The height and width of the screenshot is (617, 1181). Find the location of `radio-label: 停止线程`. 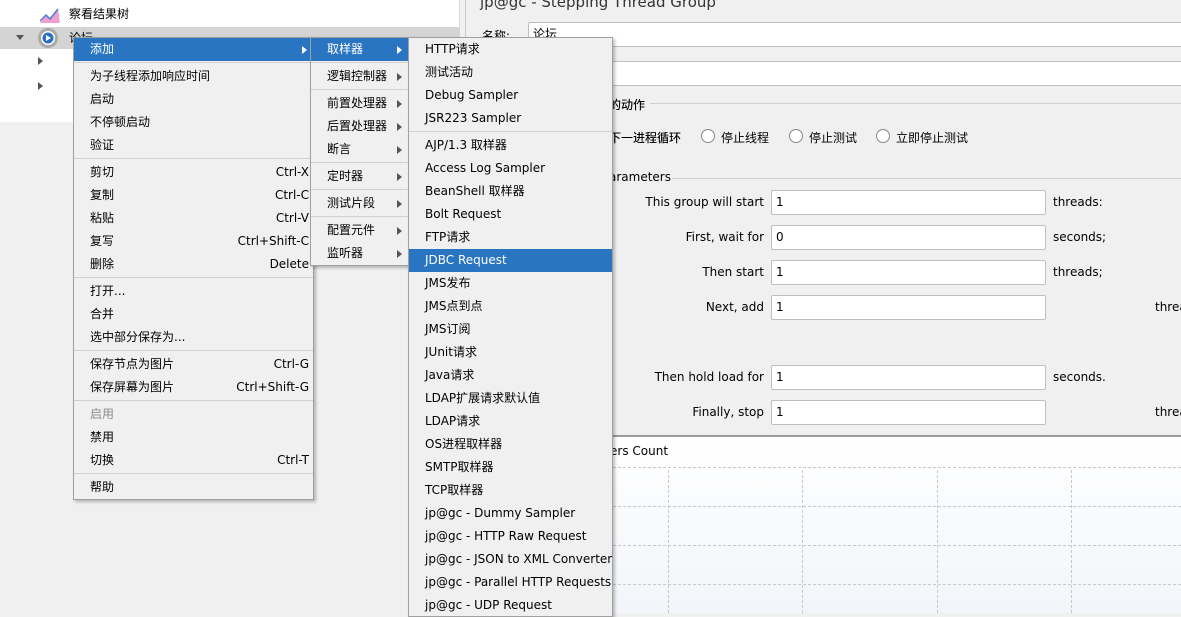

radio-label: 停止线程 is located at coordinates (745, 137).